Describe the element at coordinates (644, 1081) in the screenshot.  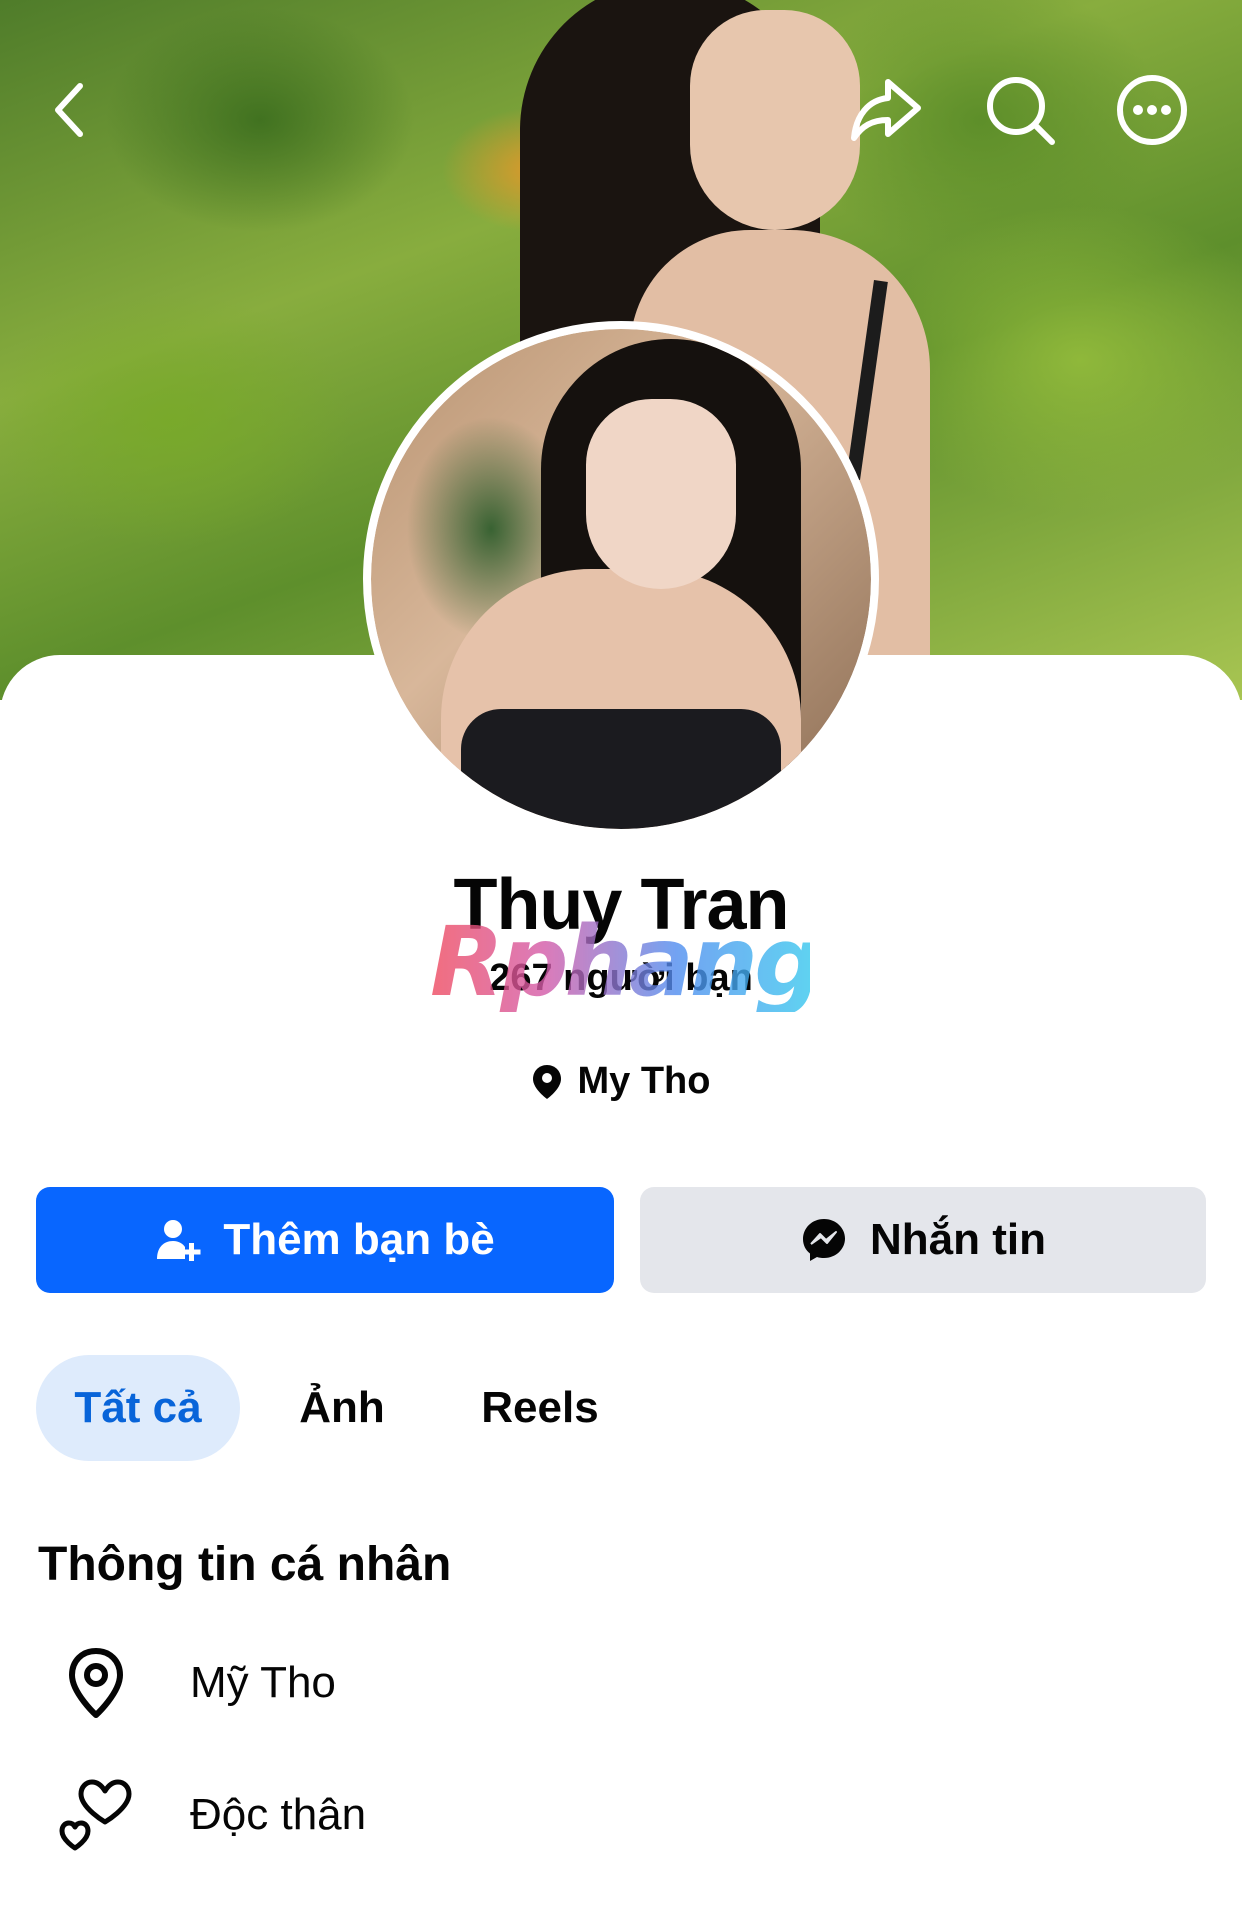
I see `location-label: My Tho` at that location.